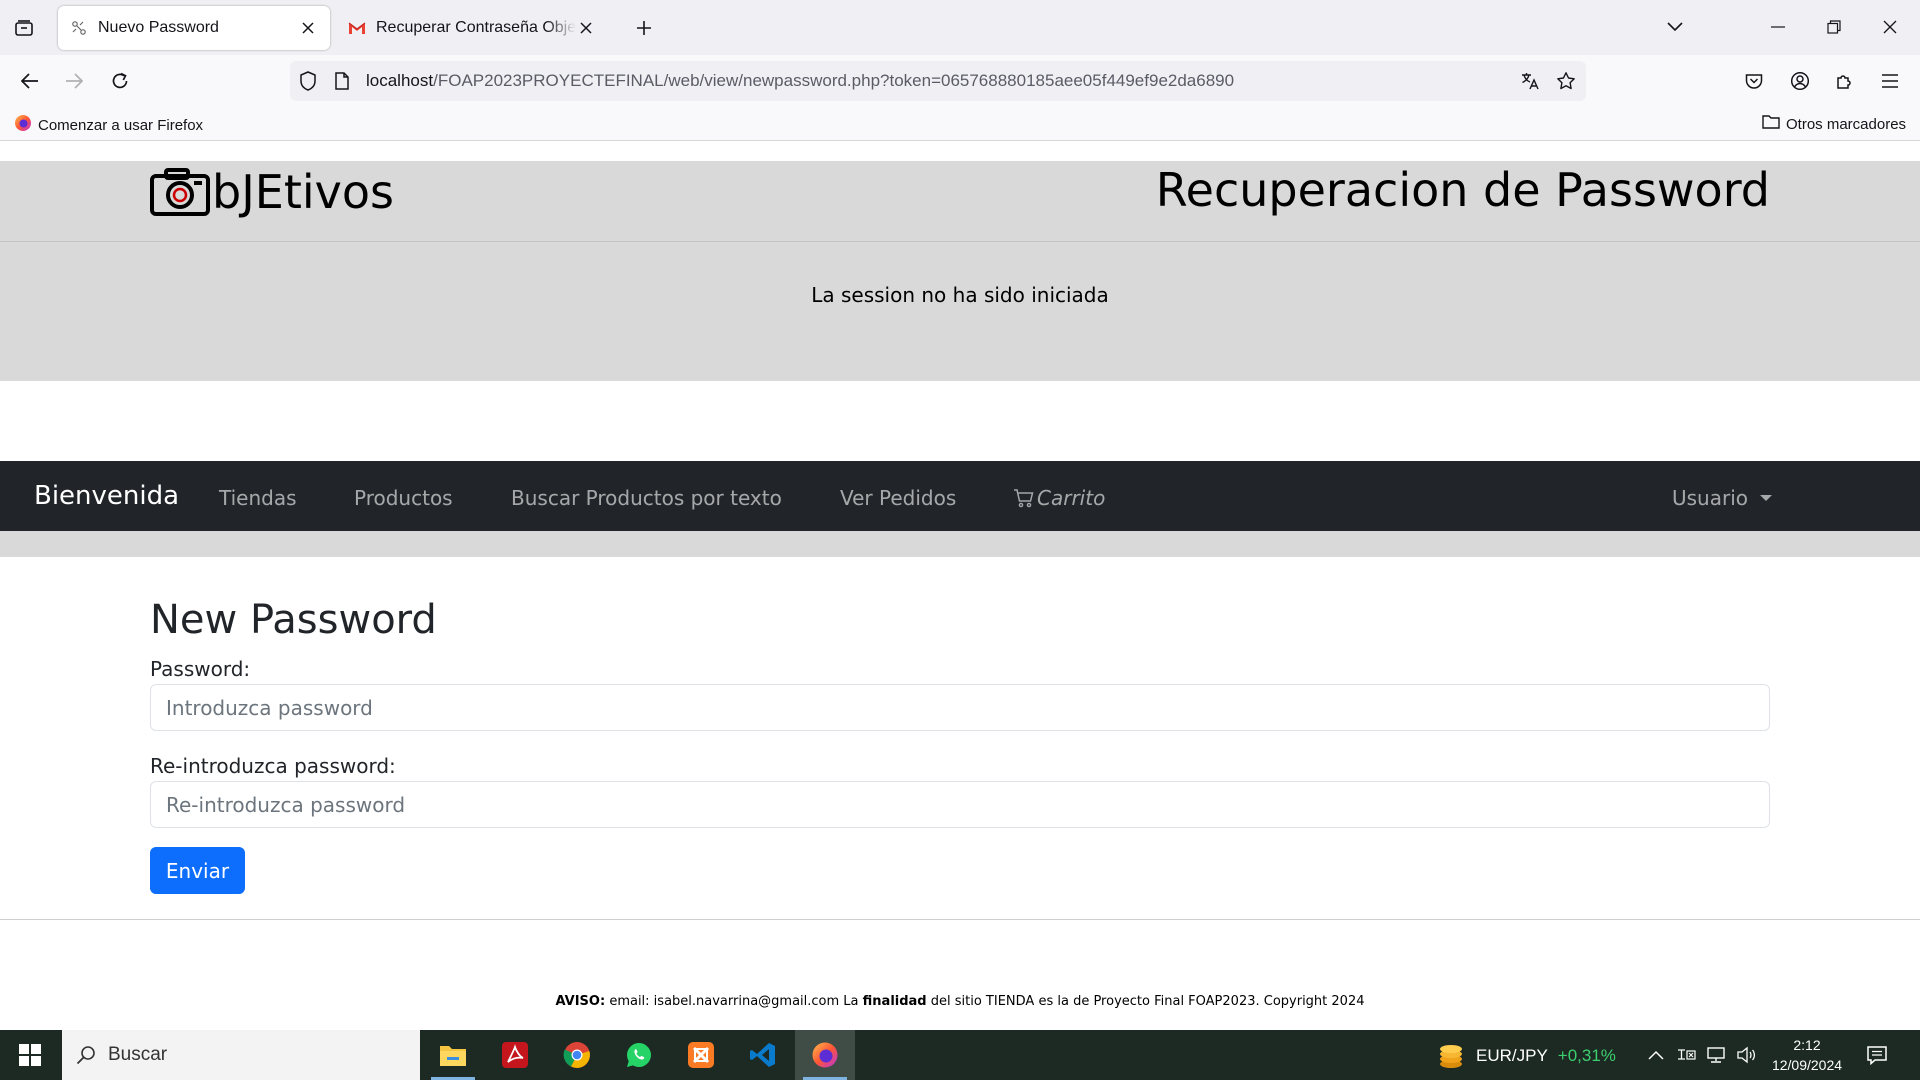  I want to click on clock-time: 2:12, so click(1807, 1045).